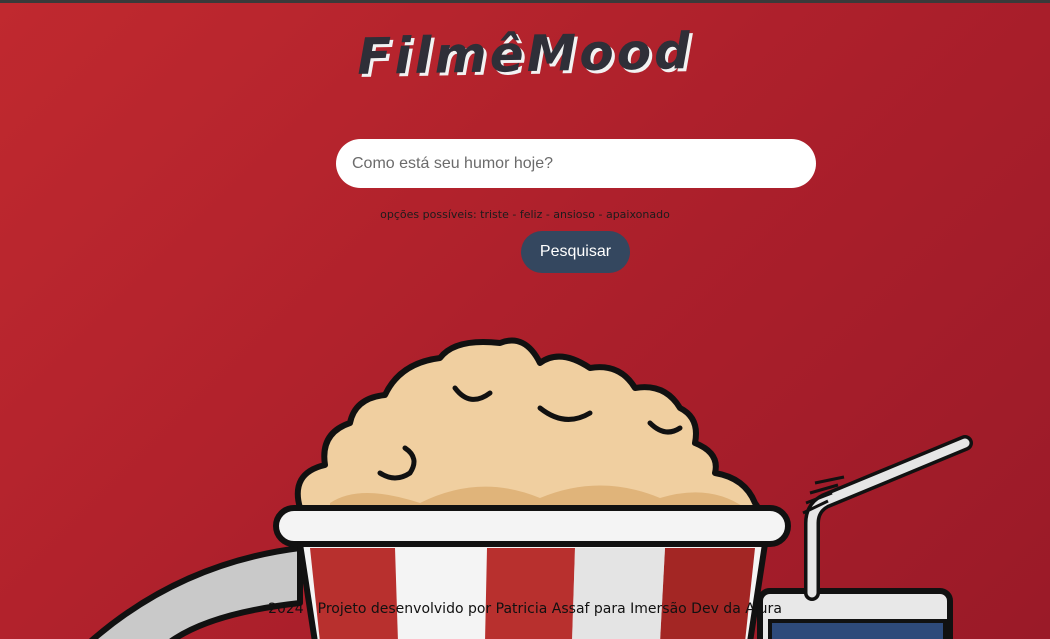 The image size is (1050, 639). What do you see at coordinates (575, 252) in the screenshot?
I see `search-button: Pesquisar` at bounding box center [575, 252].